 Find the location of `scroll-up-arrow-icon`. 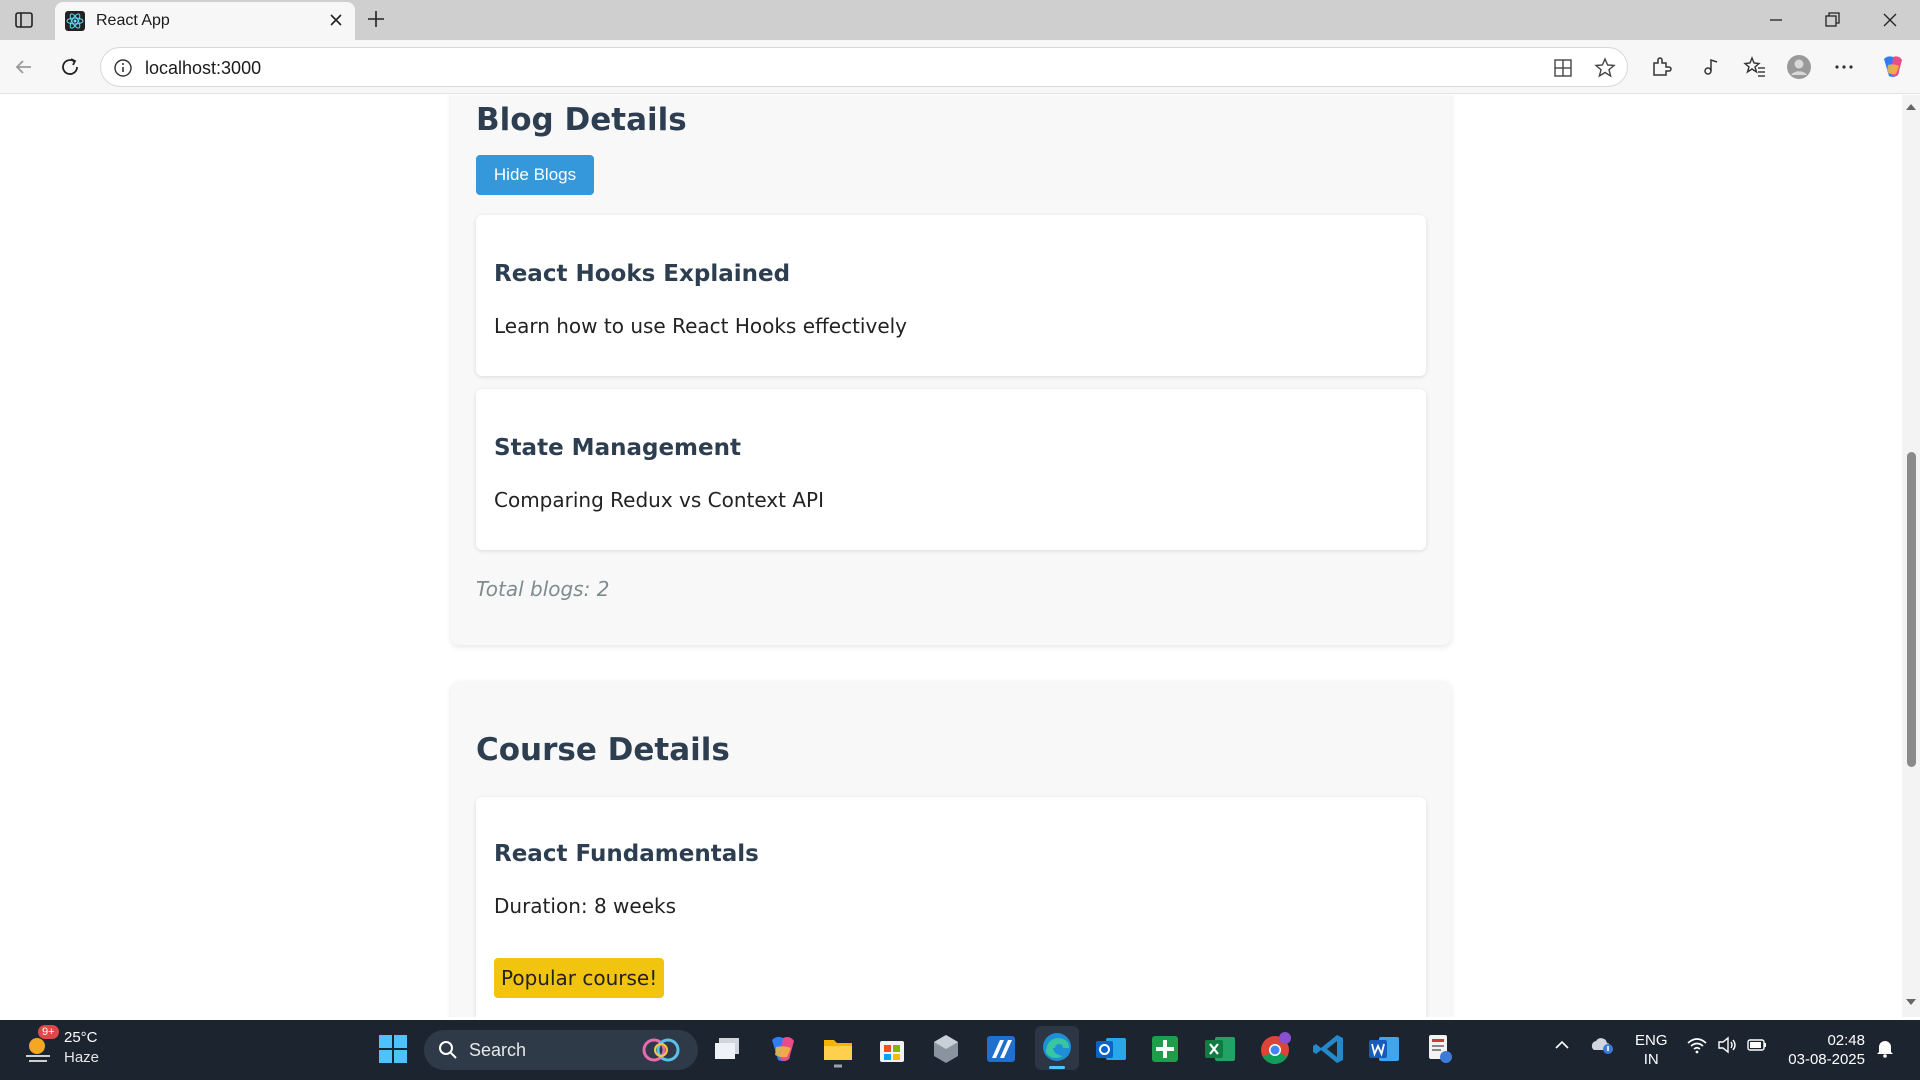

scroll-up-arrow-icon is located at coordinates (1911, 107).